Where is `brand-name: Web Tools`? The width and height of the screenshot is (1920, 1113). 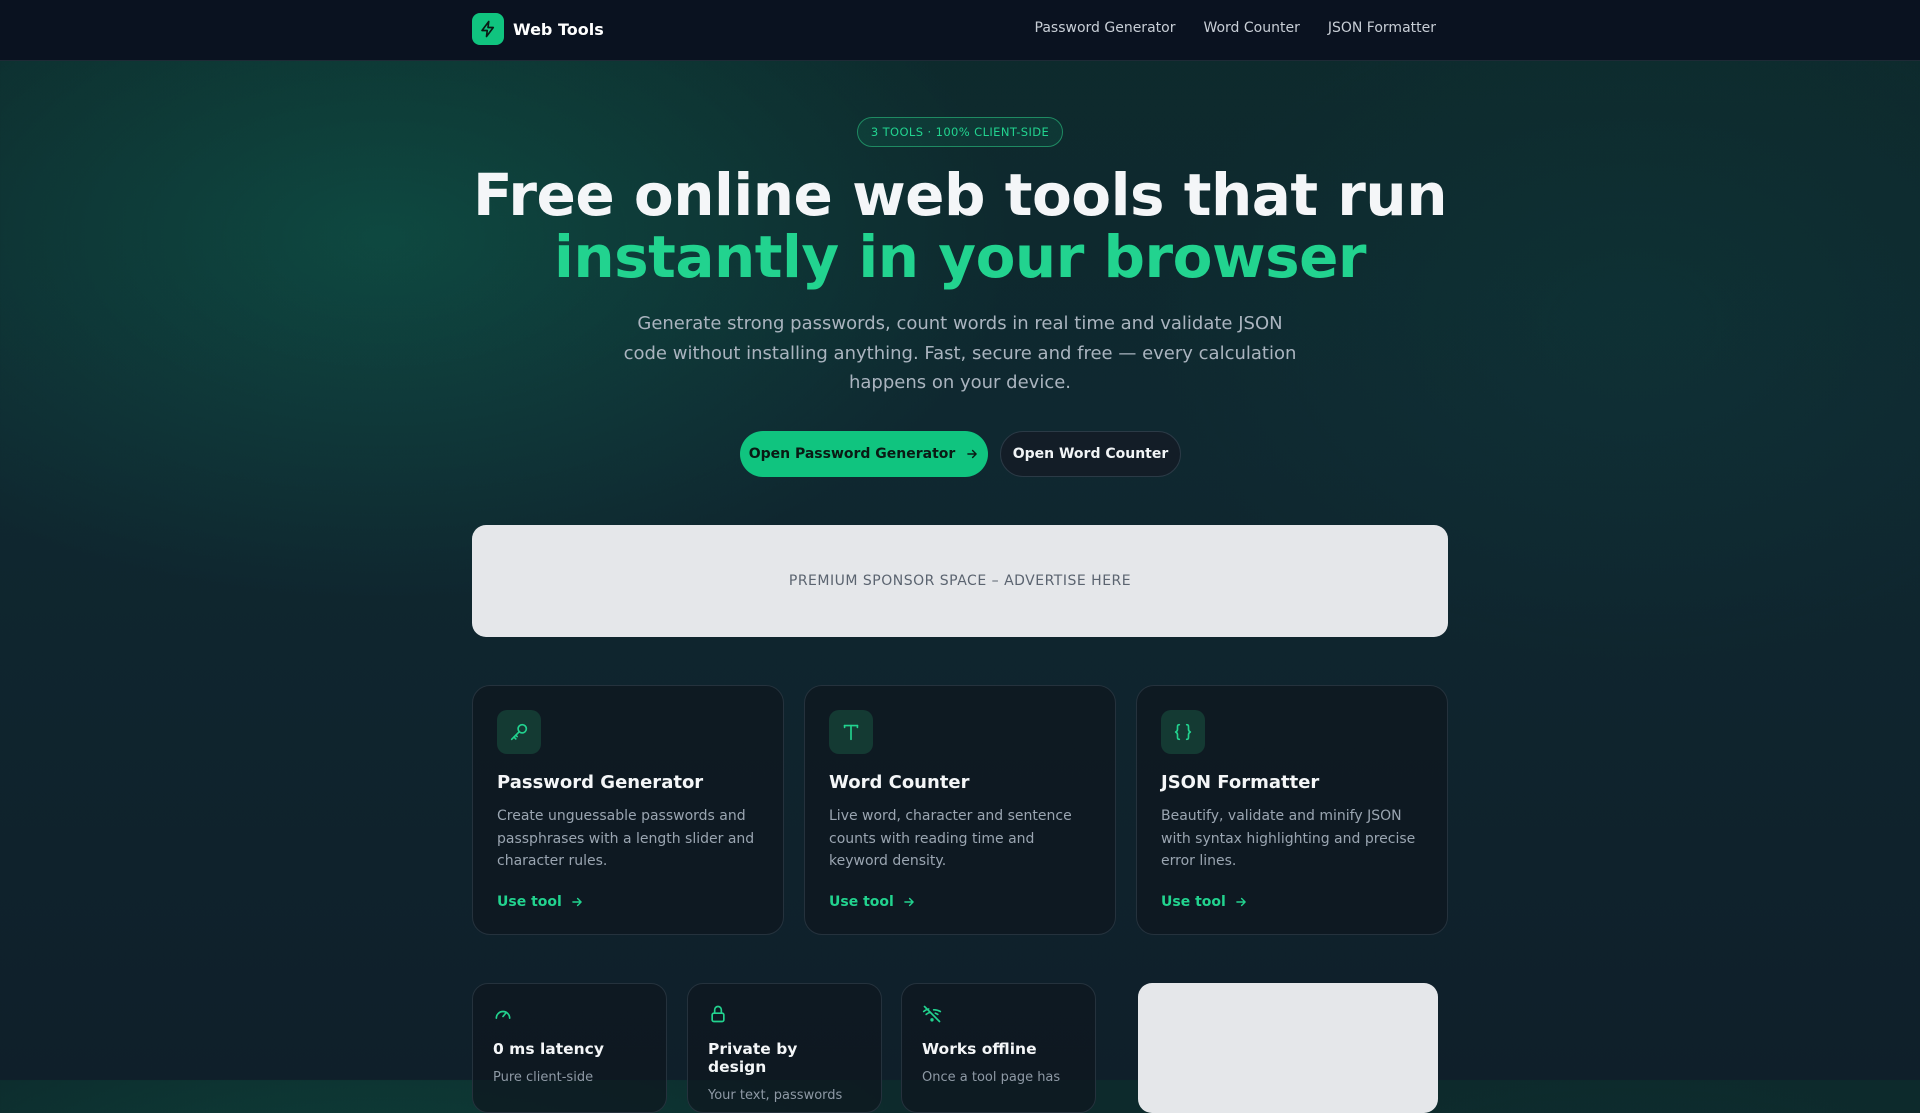 brand-name: Web Tools is located at coordinates (558, 29).